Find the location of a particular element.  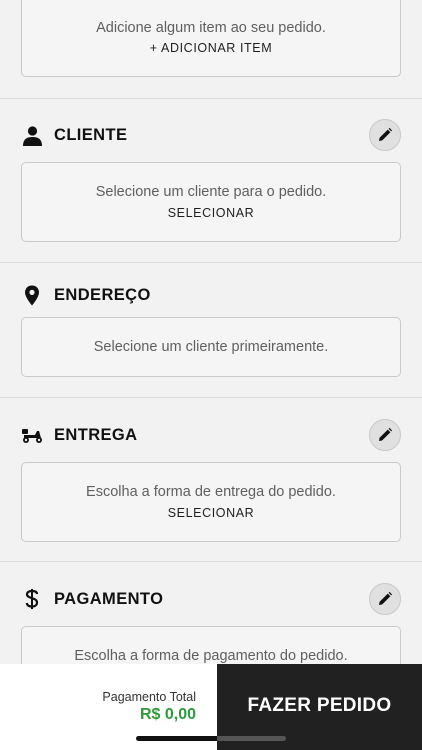

home-indicator is located at coordinates (211, 738).